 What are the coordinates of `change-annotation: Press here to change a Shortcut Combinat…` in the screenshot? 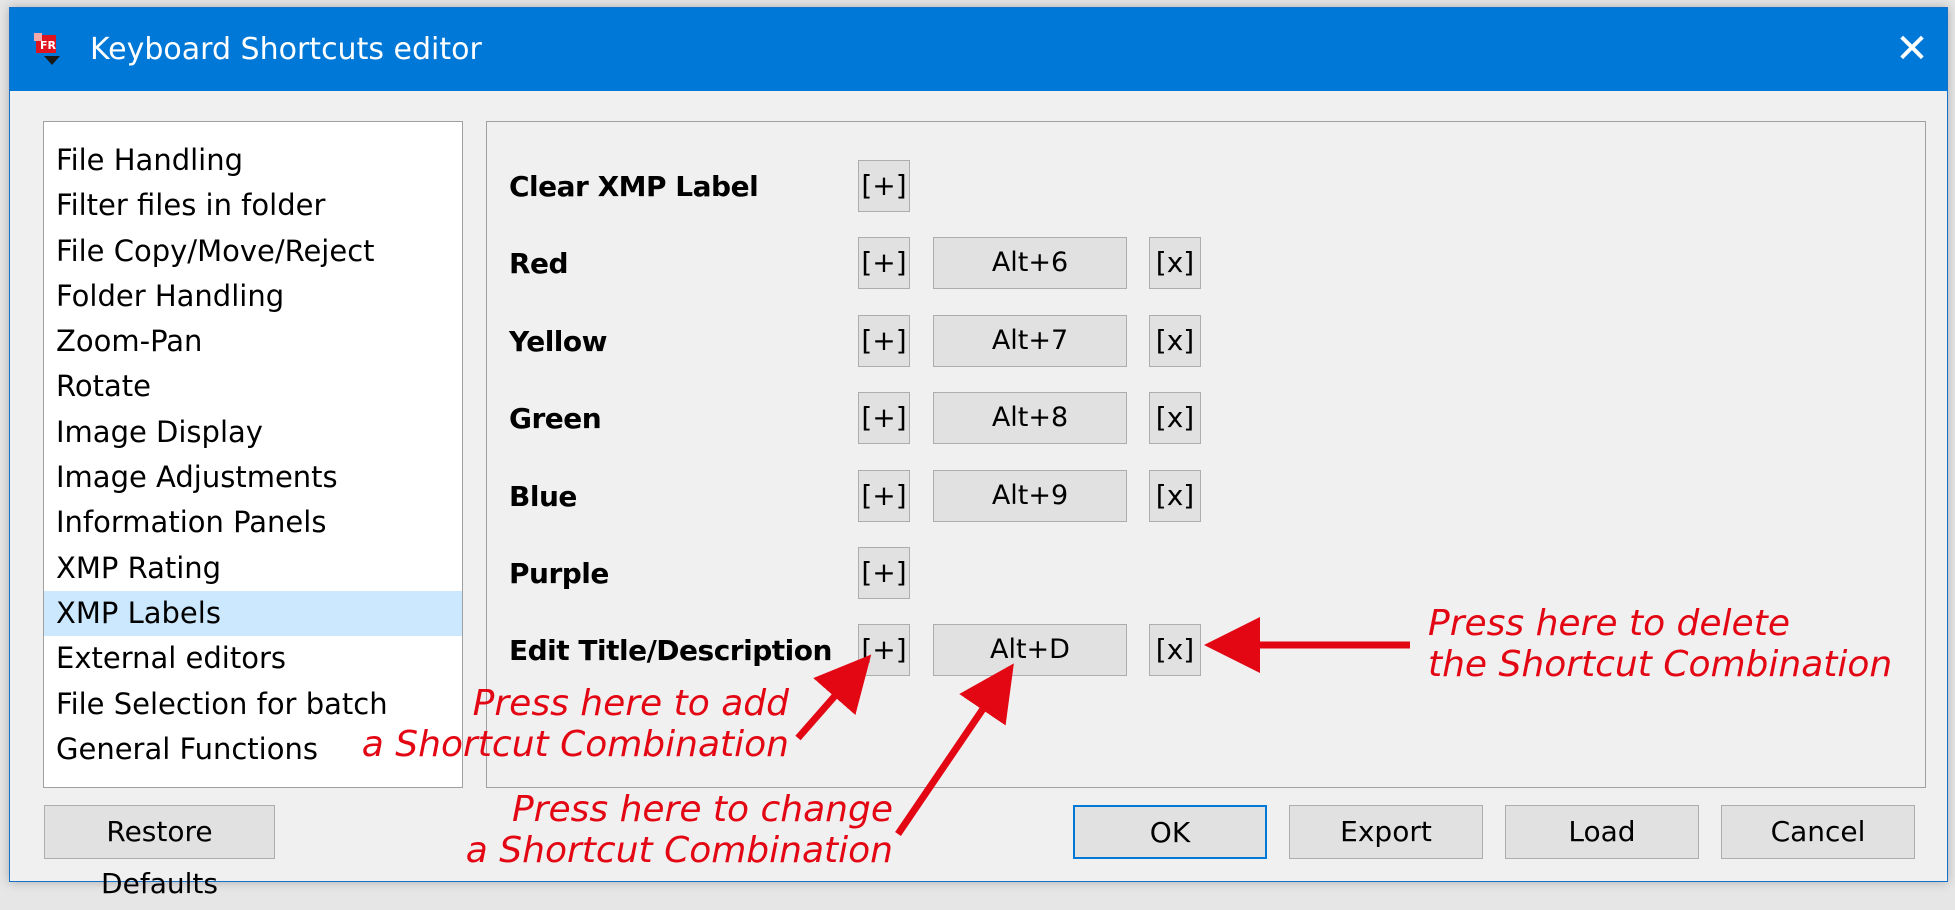 It's located at (679, 830).